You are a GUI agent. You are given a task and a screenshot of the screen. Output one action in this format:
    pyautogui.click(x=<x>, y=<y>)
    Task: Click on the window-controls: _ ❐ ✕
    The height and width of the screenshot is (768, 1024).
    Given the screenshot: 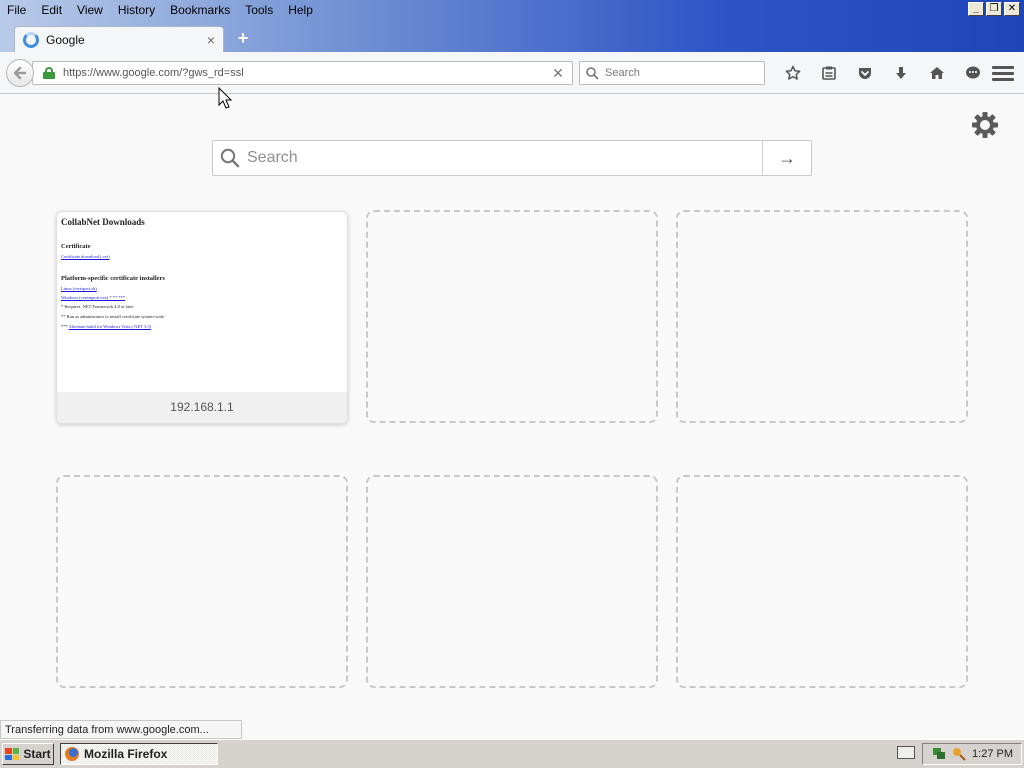 What is the action you would take?
    pyautogui.click(x=994, y=9)
    